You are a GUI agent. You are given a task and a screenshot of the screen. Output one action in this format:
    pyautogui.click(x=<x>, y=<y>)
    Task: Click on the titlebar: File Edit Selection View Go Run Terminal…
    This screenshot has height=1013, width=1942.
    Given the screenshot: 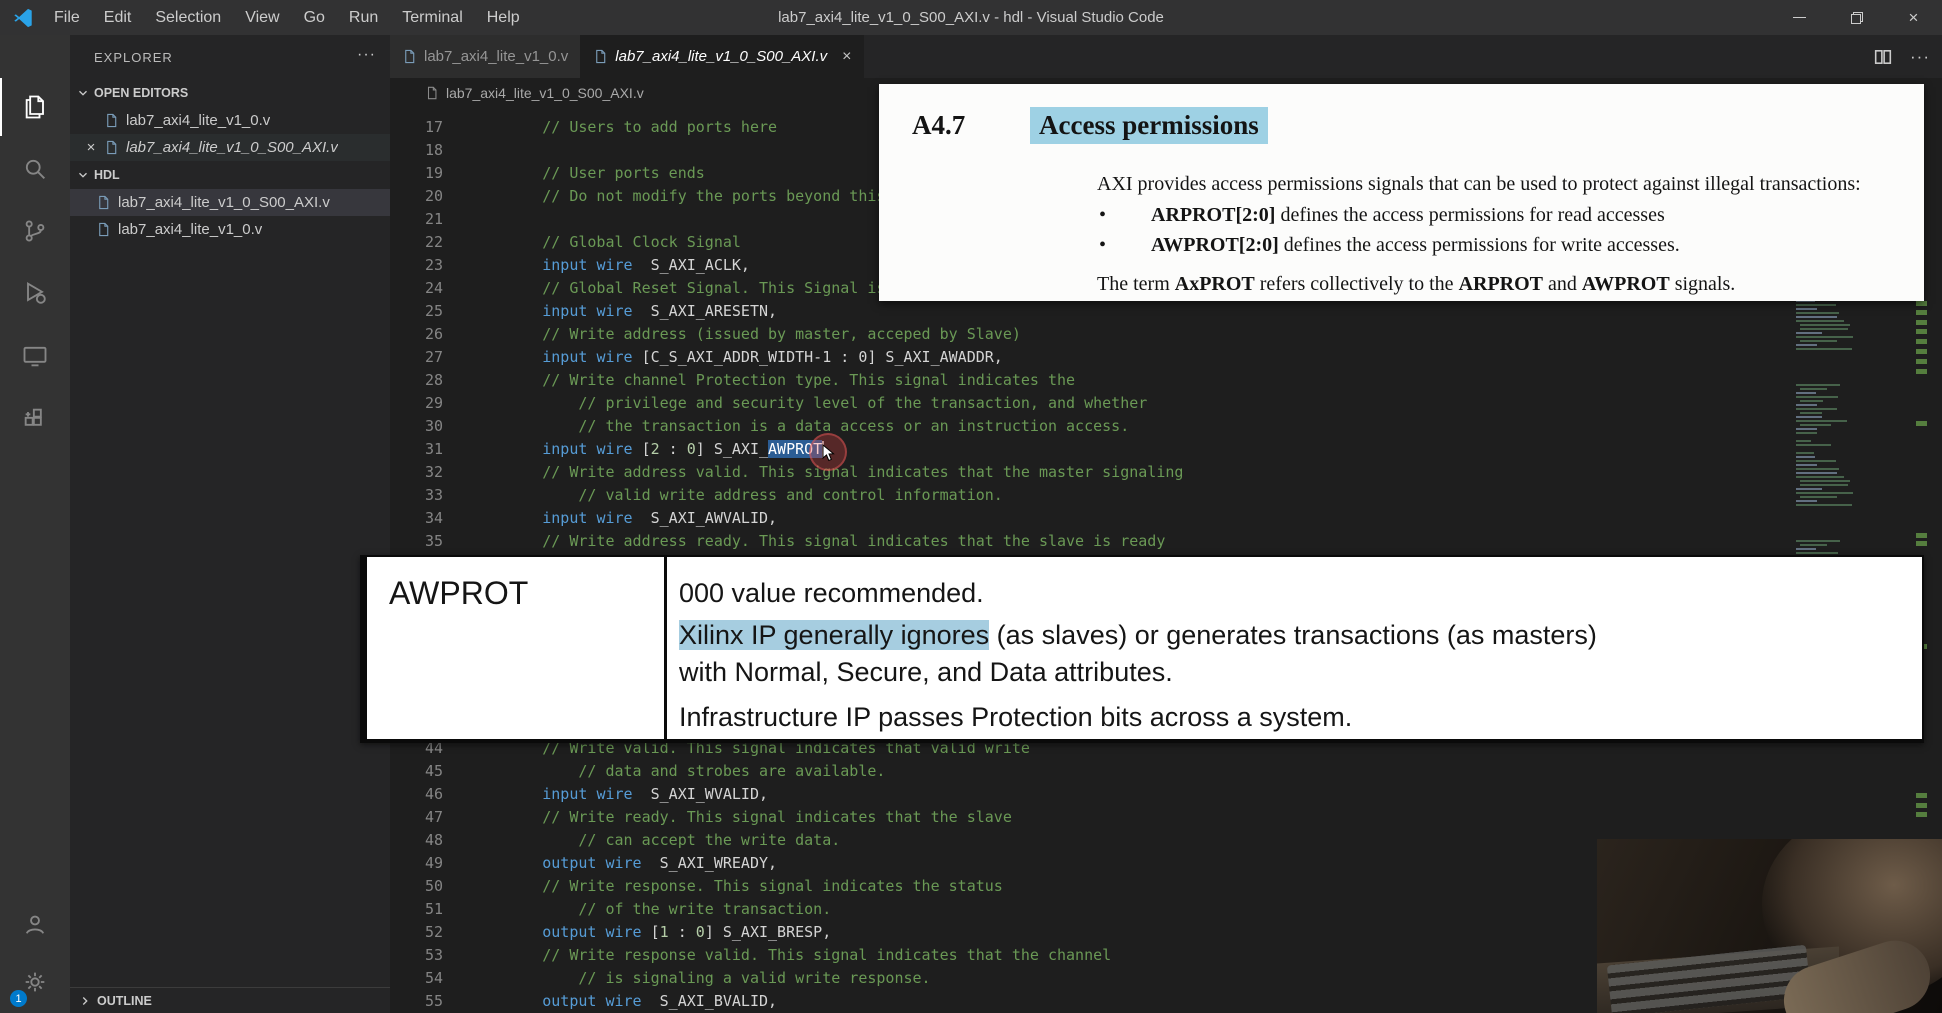 What is the action you would take?
    pyautogui.click(x=971, y=17)
    